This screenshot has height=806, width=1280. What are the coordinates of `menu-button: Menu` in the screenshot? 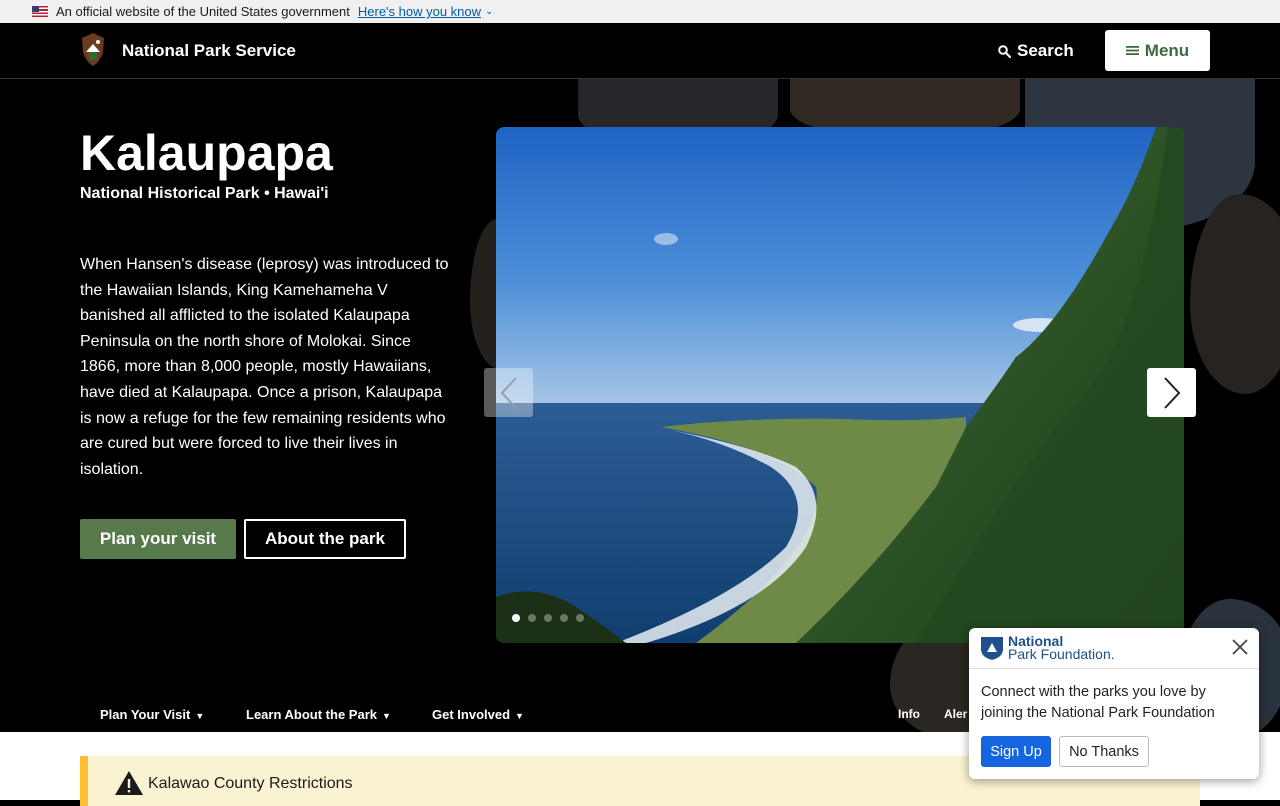 It's located at (1157, 50).